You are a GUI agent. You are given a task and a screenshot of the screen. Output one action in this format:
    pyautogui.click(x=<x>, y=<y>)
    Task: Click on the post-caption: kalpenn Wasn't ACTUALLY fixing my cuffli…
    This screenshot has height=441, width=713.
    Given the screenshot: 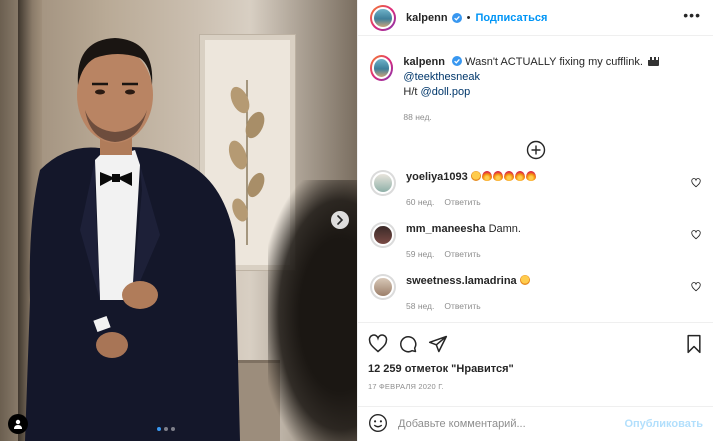 What is the action you would take?
    pyautogui.click(x=535, y=81)
    